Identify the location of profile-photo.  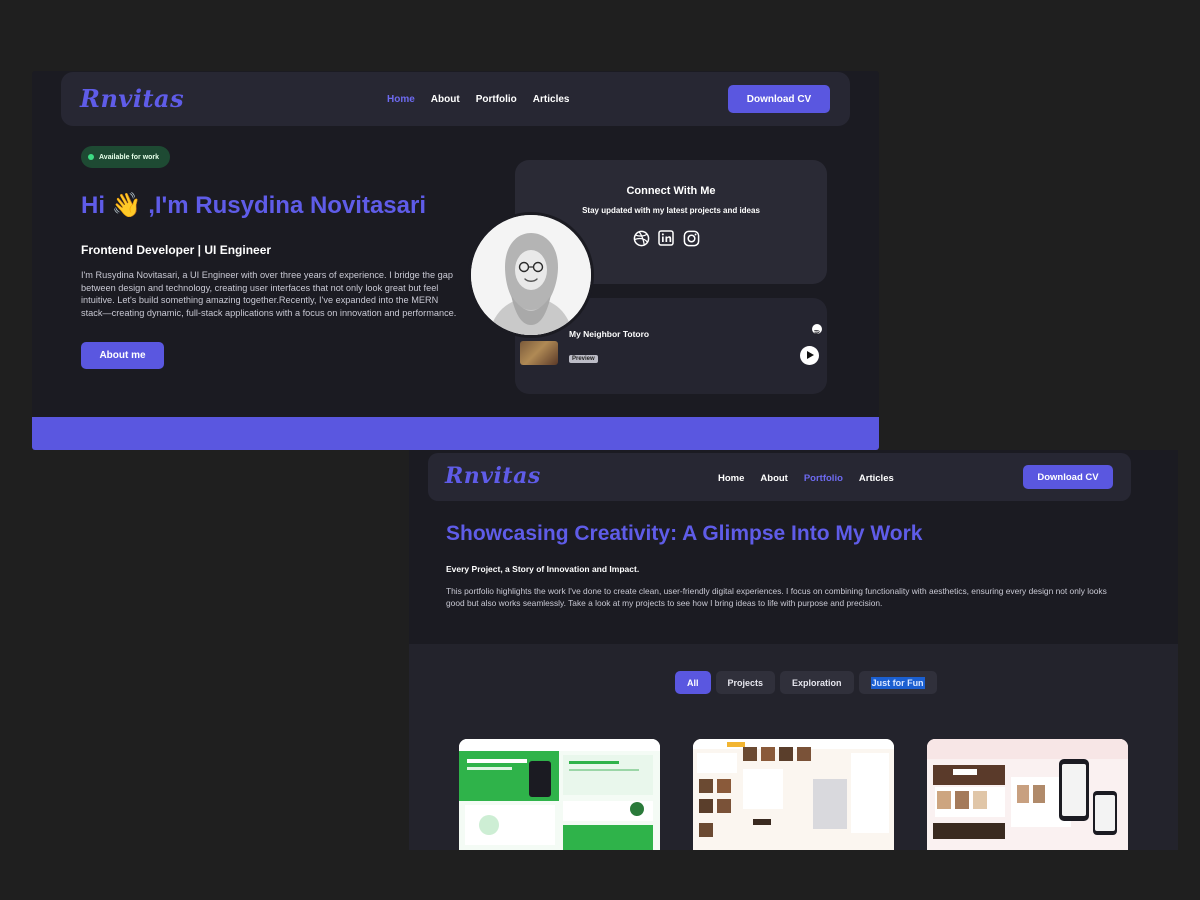
(531, 275).